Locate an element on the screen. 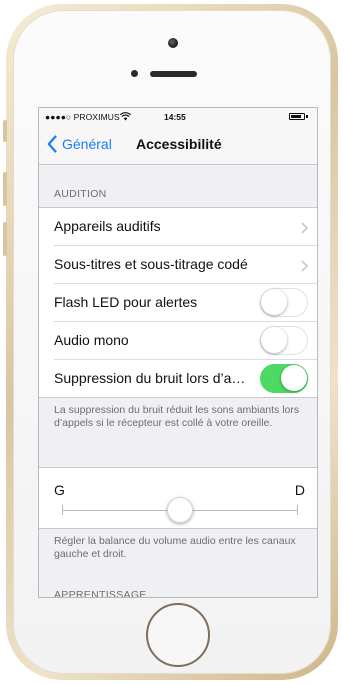 The height and width of the screenshot is (684, 344). balance-slider-thumb is located at coordinates (179, 510).